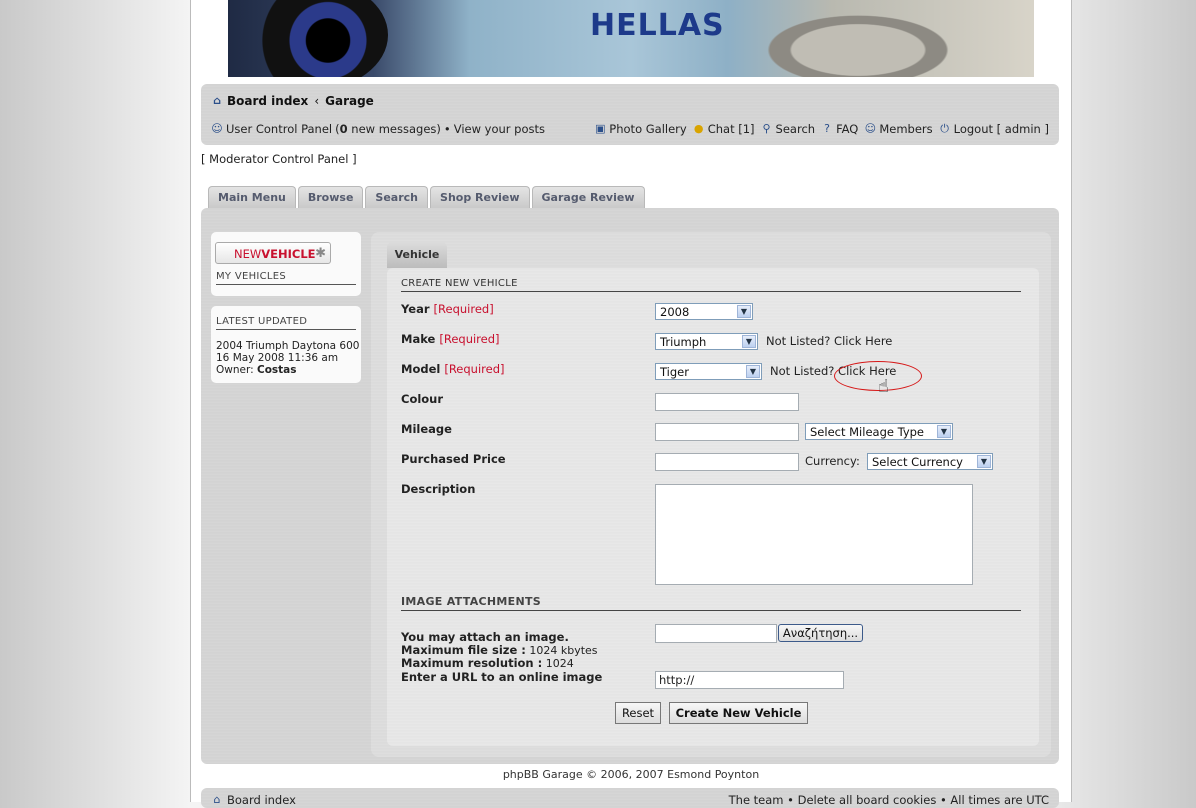 This screenshot has width=1196, height=808. What do you see at coordinates (235, 370) in the screenshot?
I see `owner-label: Owner:` at bounding box center [235, 370].